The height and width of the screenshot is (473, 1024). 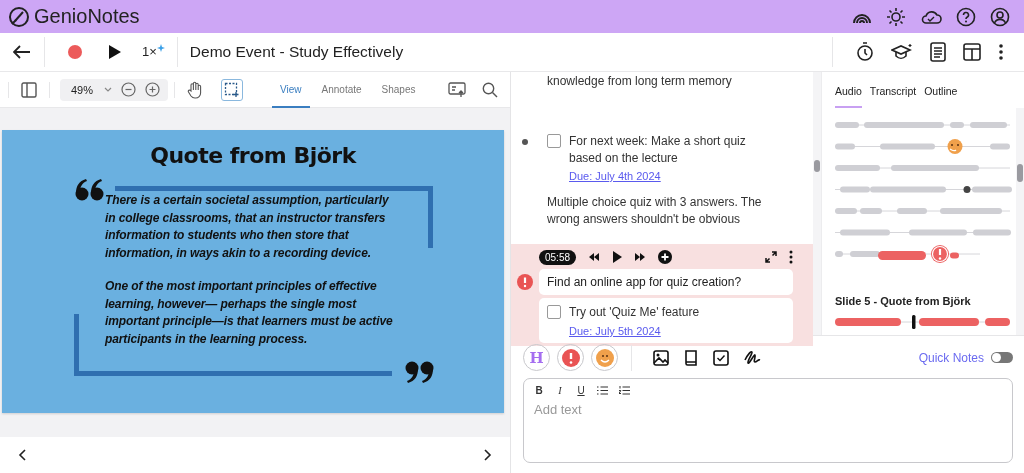 I want to click on marker-dot, so click(x=967, y=189).